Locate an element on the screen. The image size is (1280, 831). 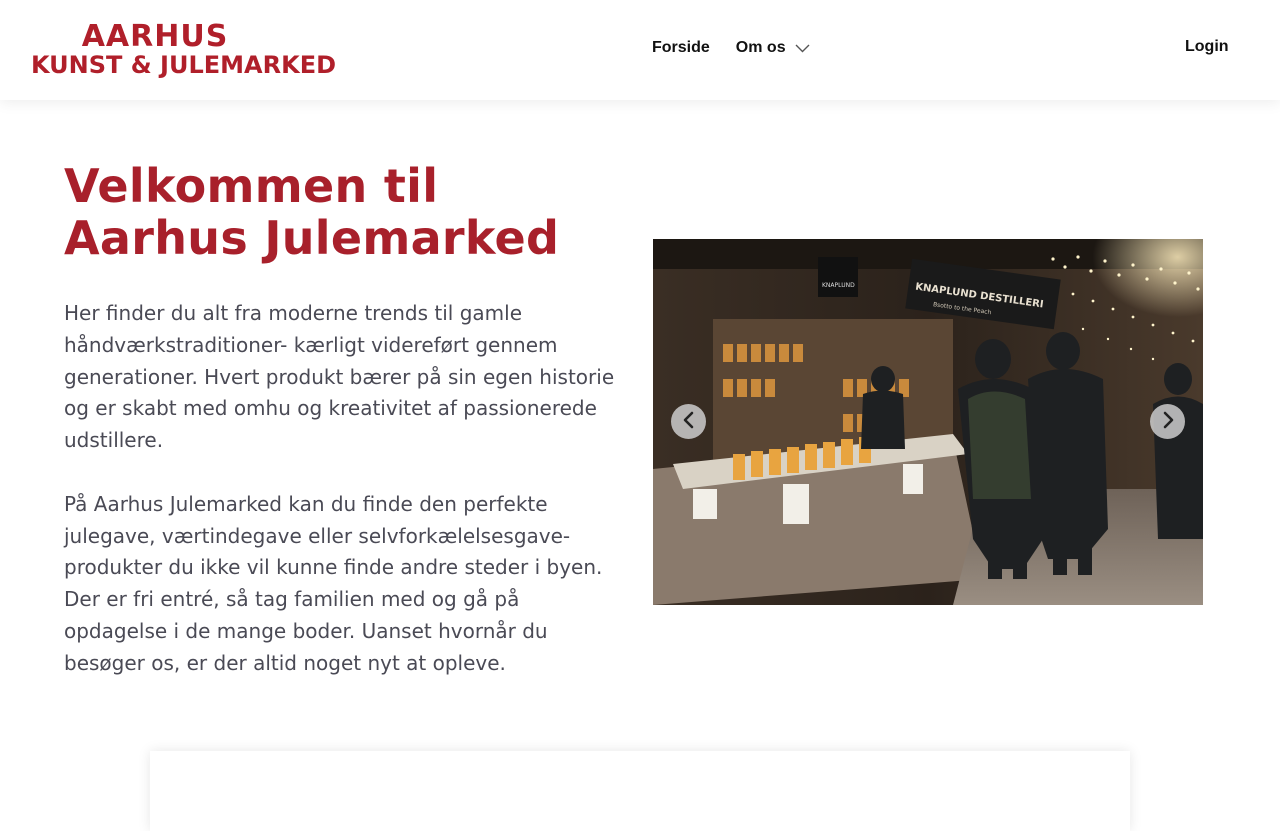
chevron-left-icon is located at coordinates (689, 422).